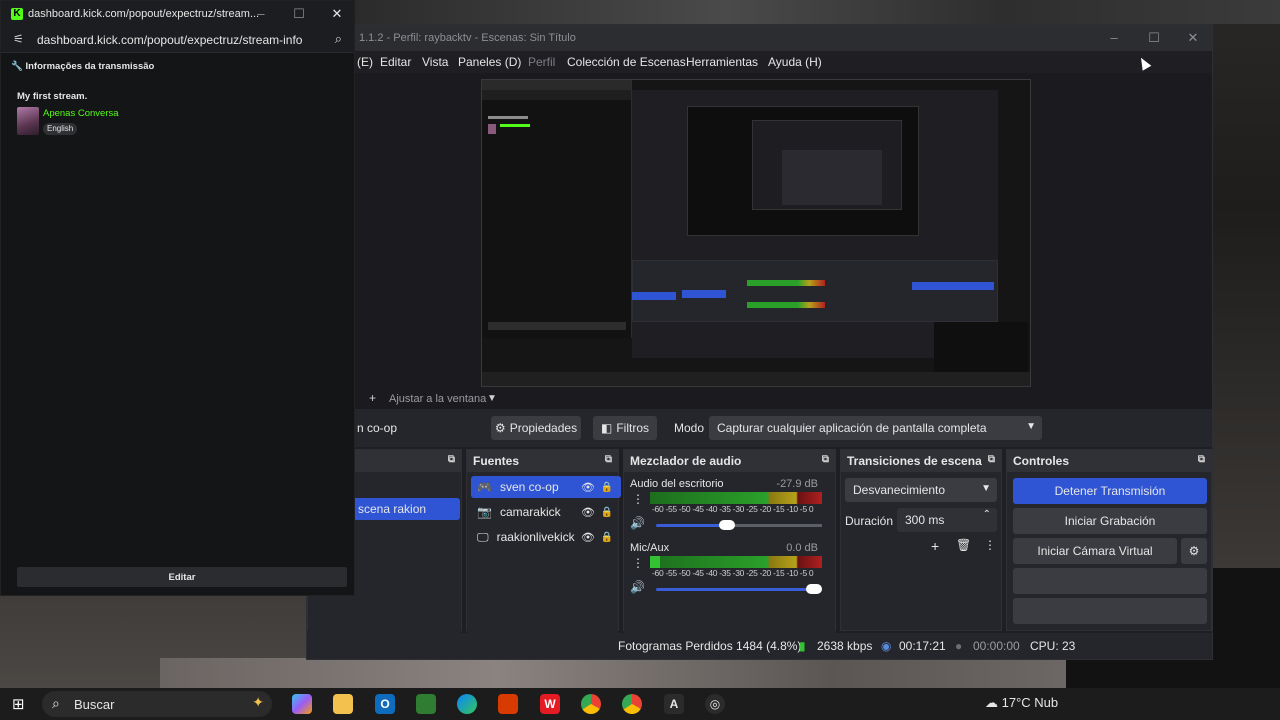 This screenshot has height=720, width=1280. Describe the element at coordinates (426, 704) in the screenshot. I see `app-icon` at that location.